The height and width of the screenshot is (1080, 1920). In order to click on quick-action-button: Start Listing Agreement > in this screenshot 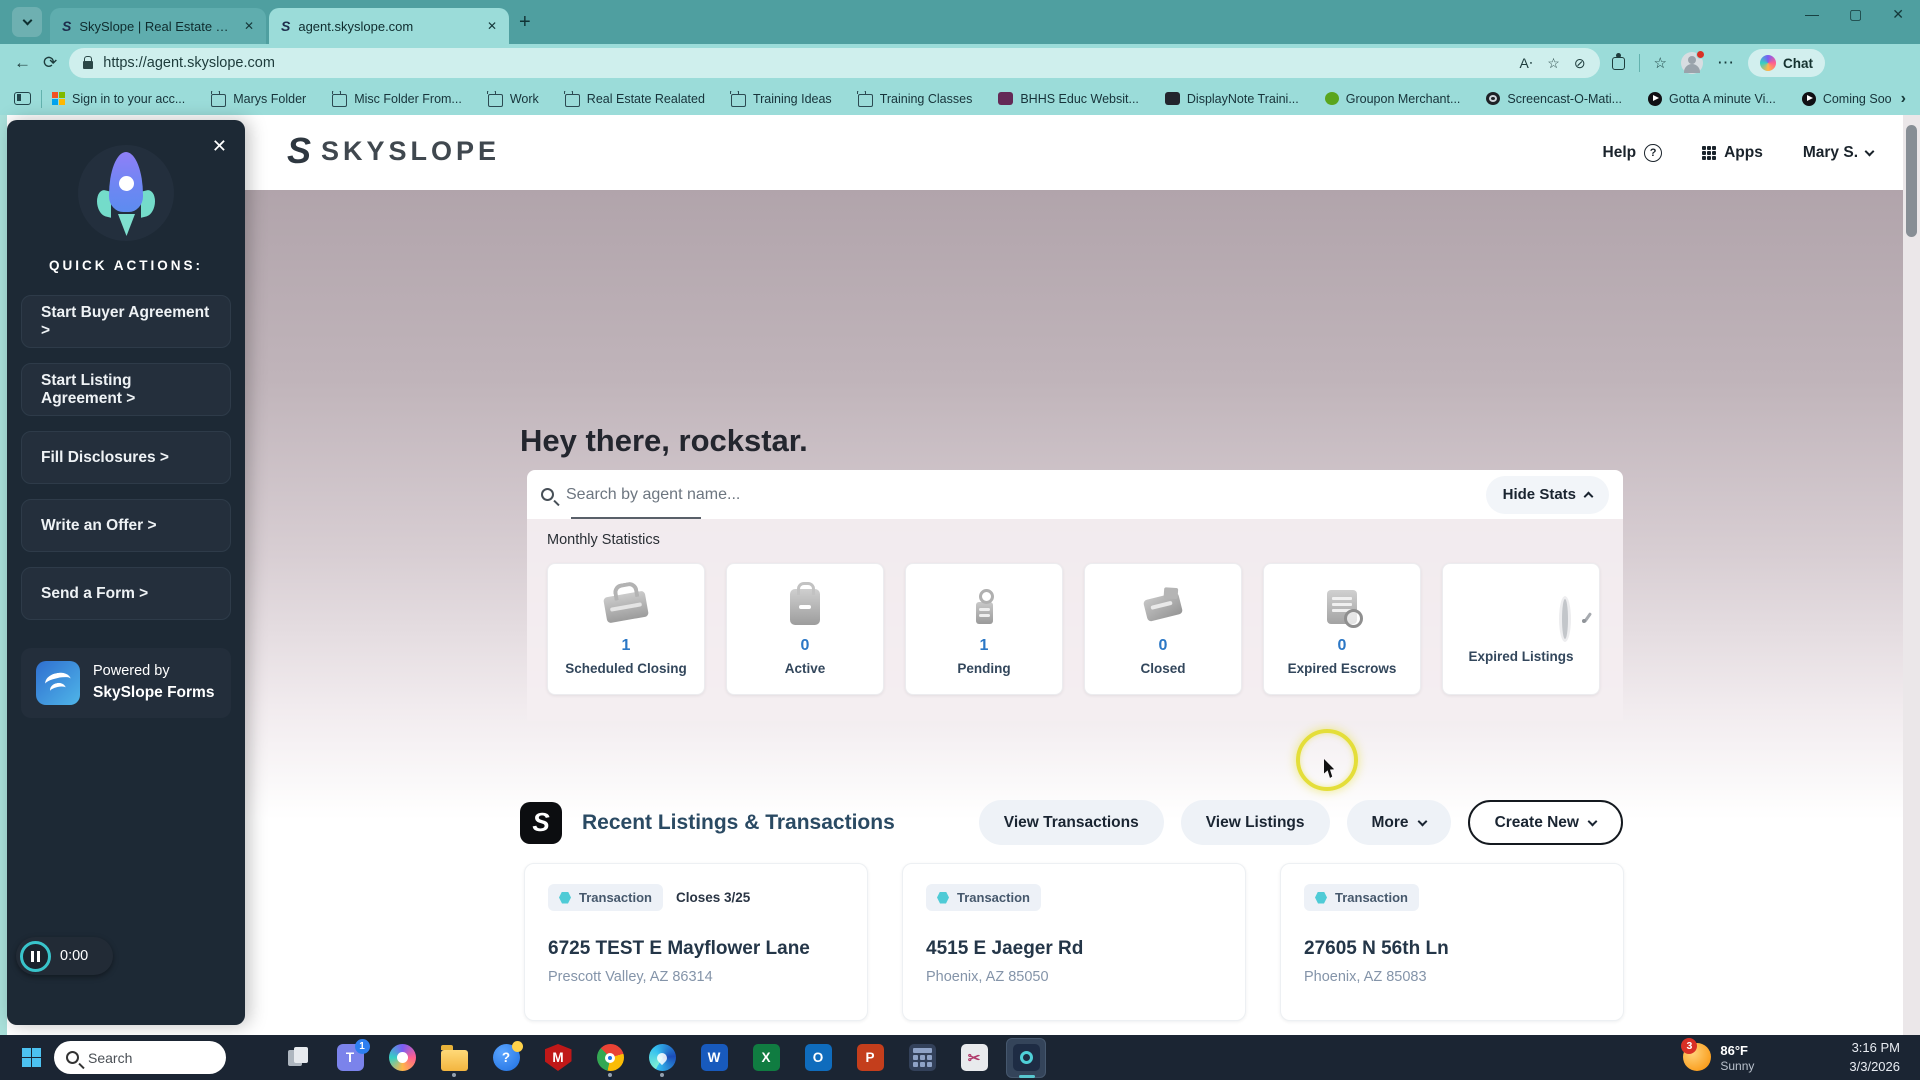, I will do `click(126, 389)`.